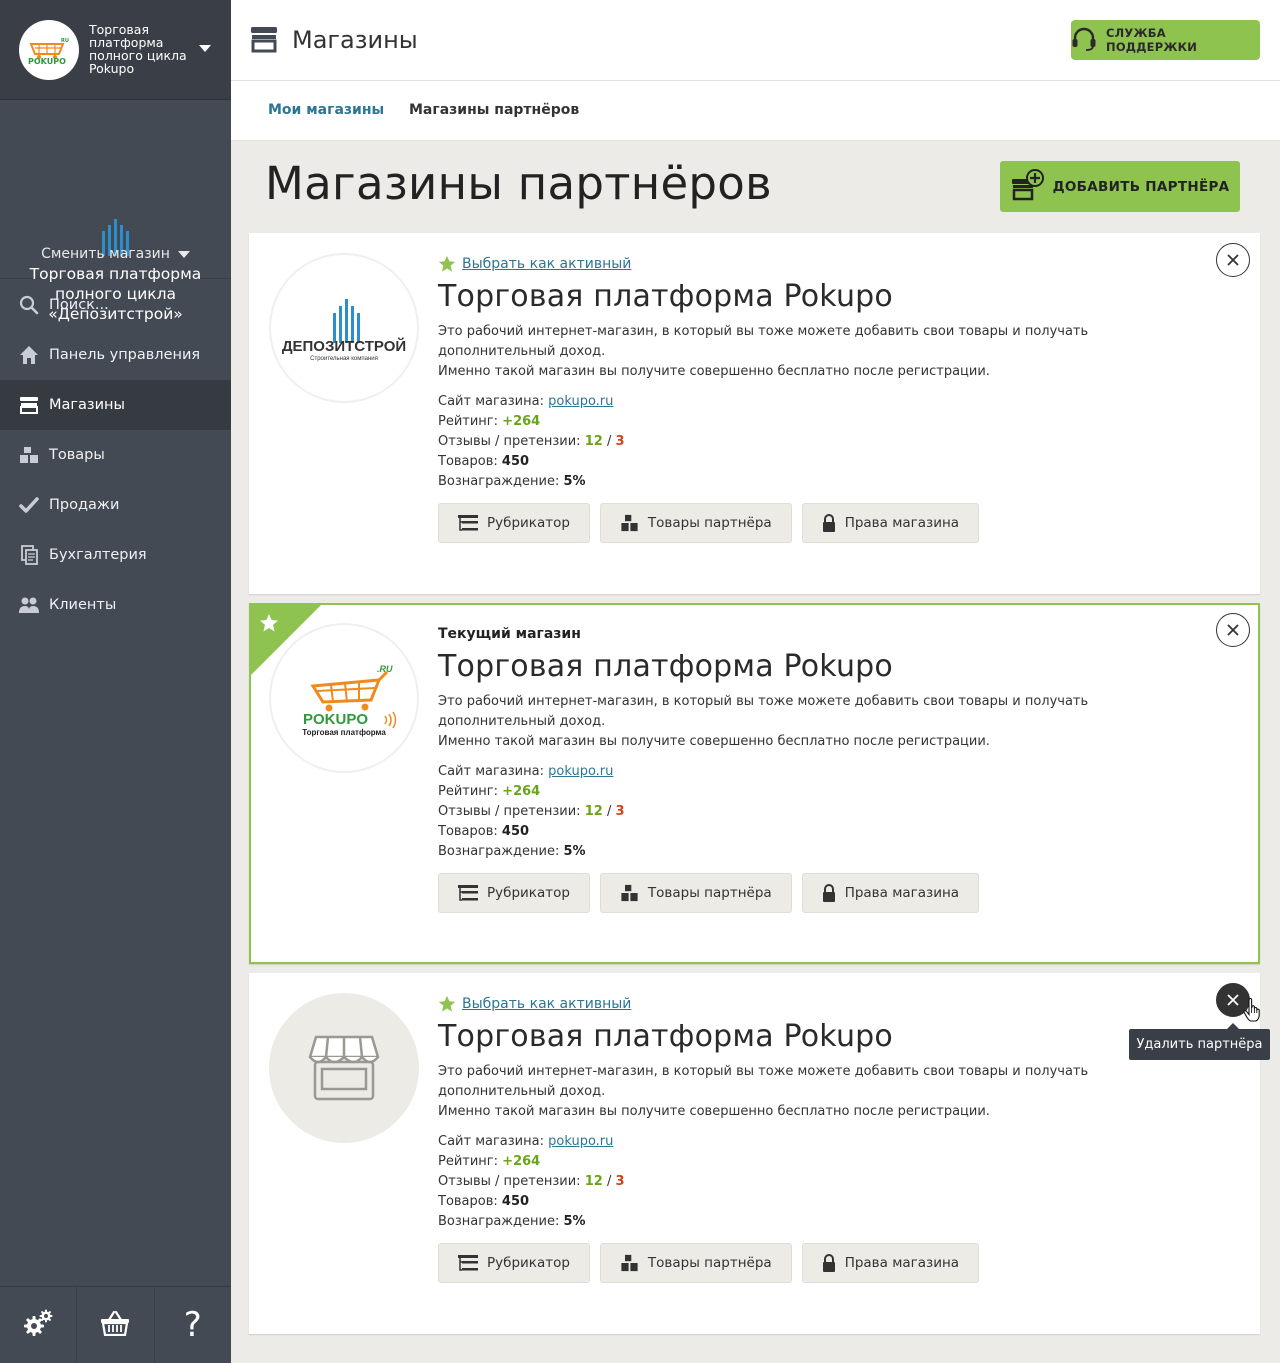 The width and height of the screenshot is (1280, 1363). I want to click on shop-logo-placeholder, so click(344, 1068).